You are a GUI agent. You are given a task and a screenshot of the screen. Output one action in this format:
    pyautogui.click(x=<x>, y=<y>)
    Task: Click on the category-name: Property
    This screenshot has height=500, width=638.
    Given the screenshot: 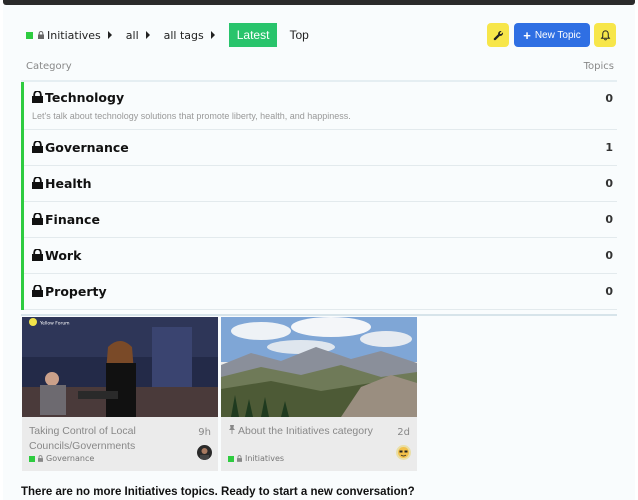 What is the action you would take?
    pyautogui.click(x=76, y=291)
    